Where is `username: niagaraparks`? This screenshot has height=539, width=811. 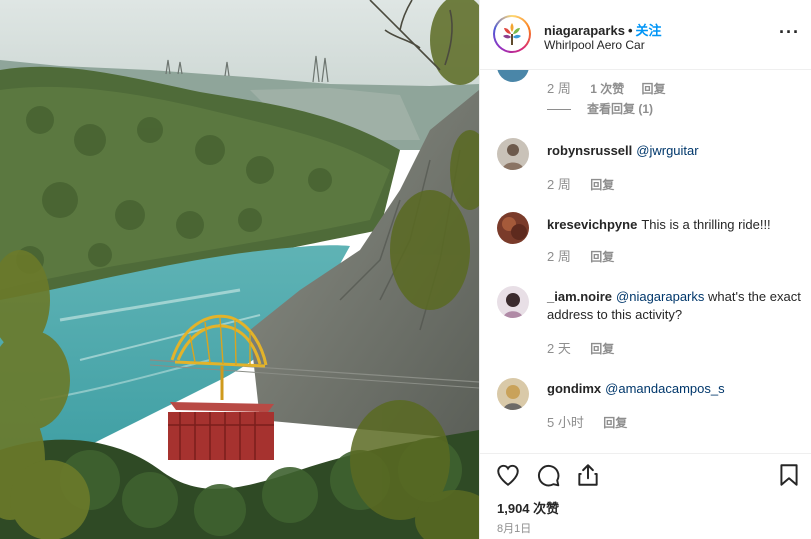
username: niagaraparks is located at coordinates (584, 30).